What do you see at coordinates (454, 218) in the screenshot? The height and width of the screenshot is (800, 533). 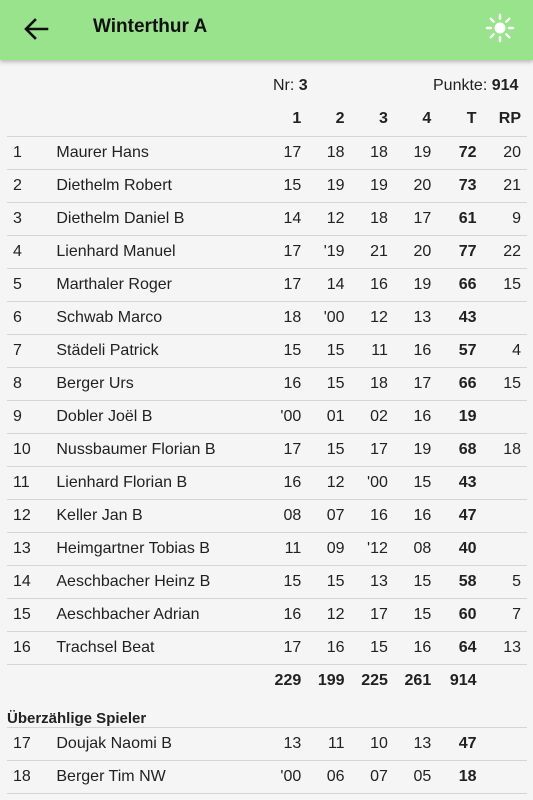 I see `total-score: 61` at bounding box center [454, 218].